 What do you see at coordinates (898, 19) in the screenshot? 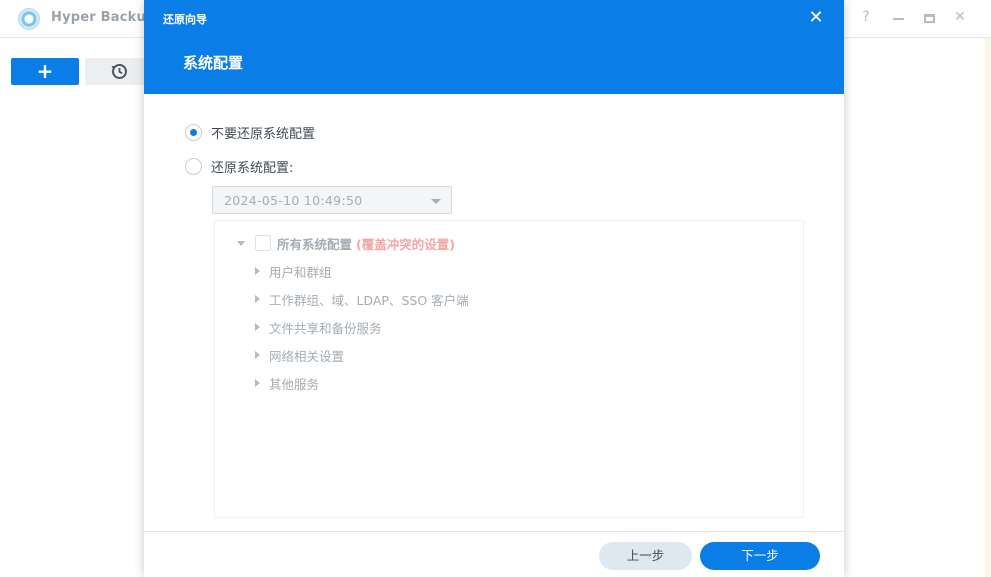
I see `minimize-icon` at bounding box center [898, 19].